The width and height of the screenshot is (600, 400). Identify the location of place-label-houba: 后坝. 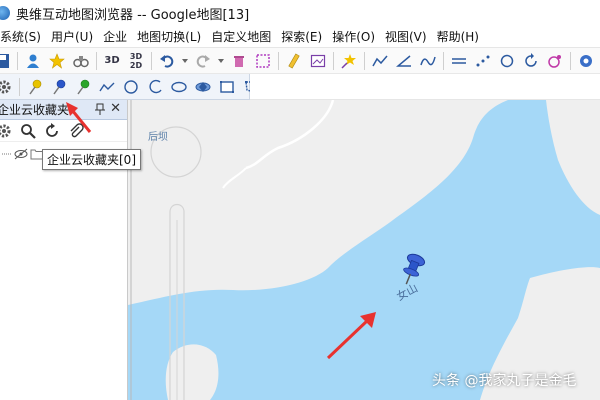
(158, 137).